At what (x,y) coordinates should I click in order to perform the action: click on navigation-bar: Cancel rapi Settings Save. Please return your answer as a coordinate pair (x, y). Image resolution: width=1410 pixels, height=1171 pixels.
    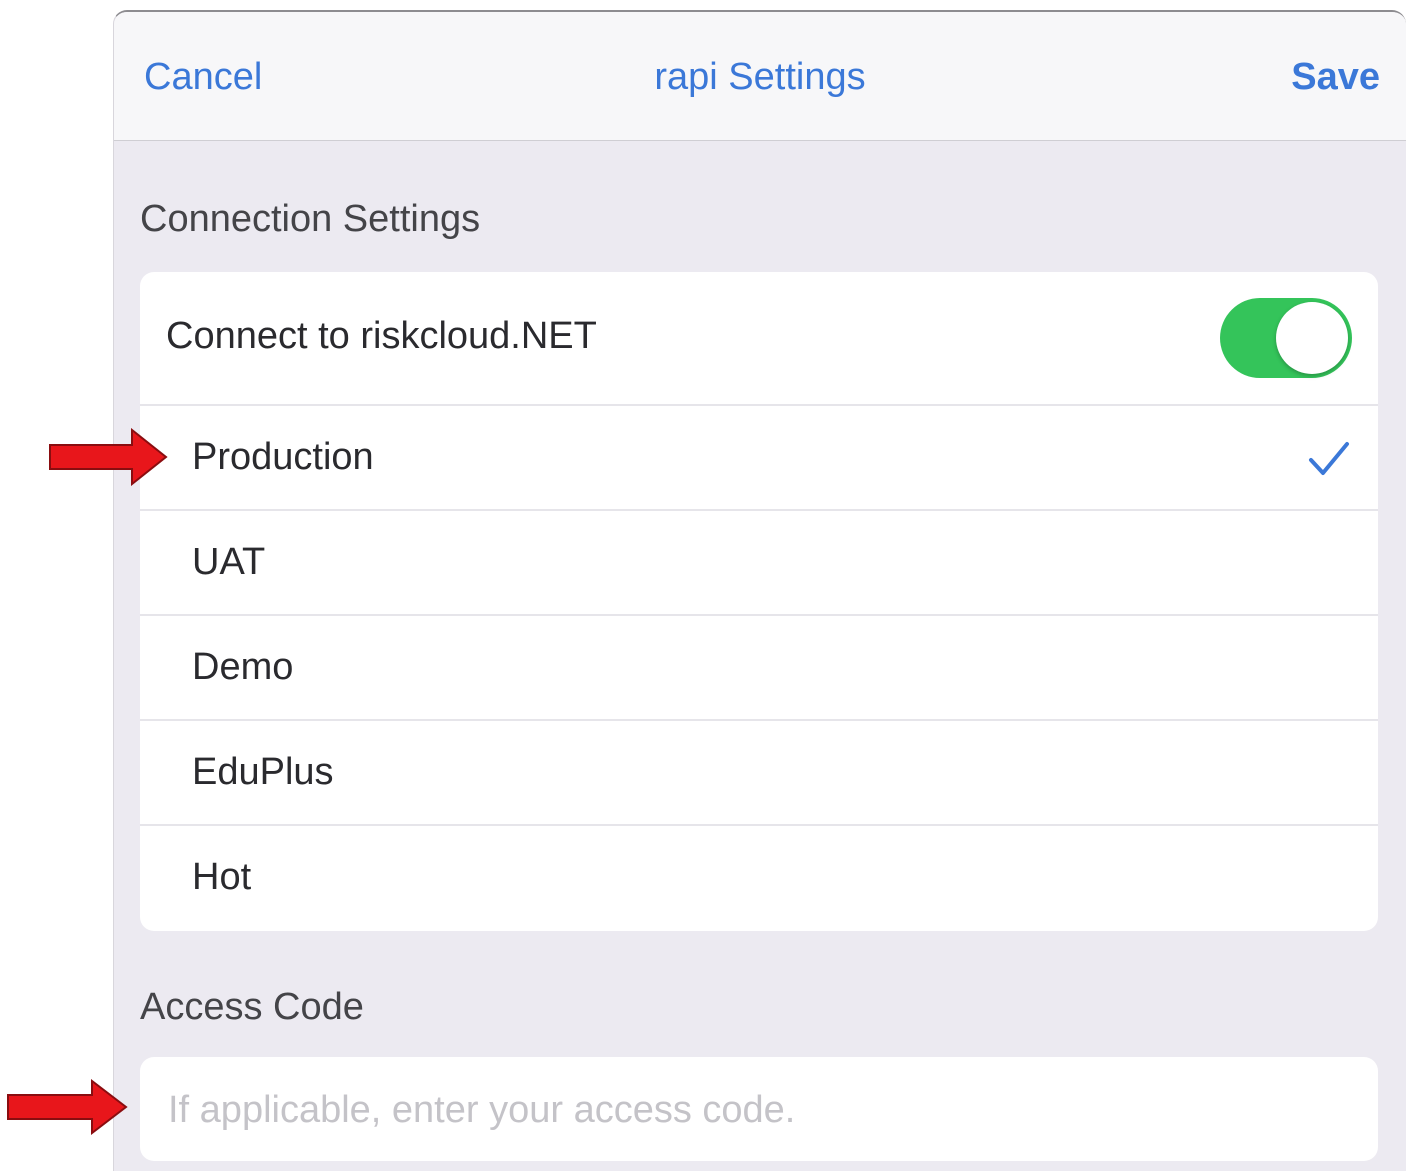
    Looking at the image, I should click on (760, 76).